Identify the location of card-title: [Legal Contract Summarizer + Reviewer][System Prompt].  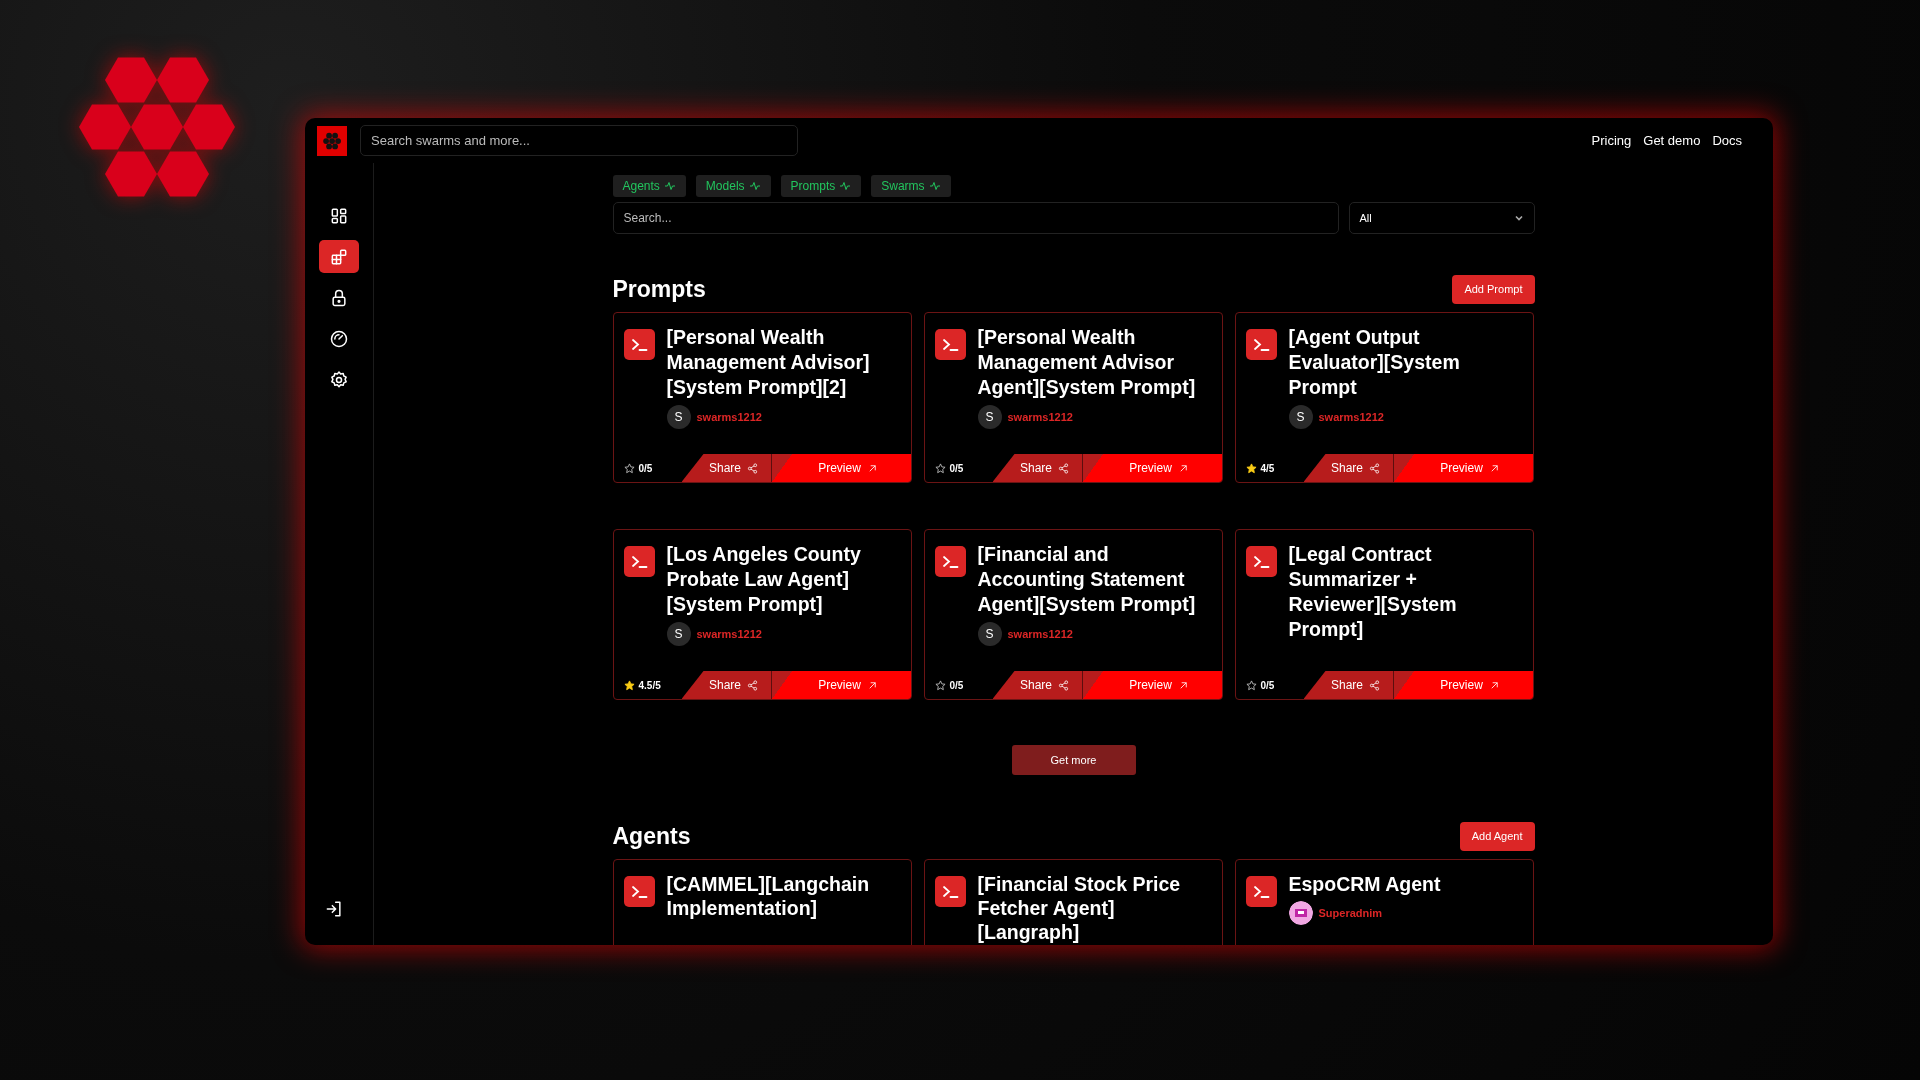
(1373, 592).